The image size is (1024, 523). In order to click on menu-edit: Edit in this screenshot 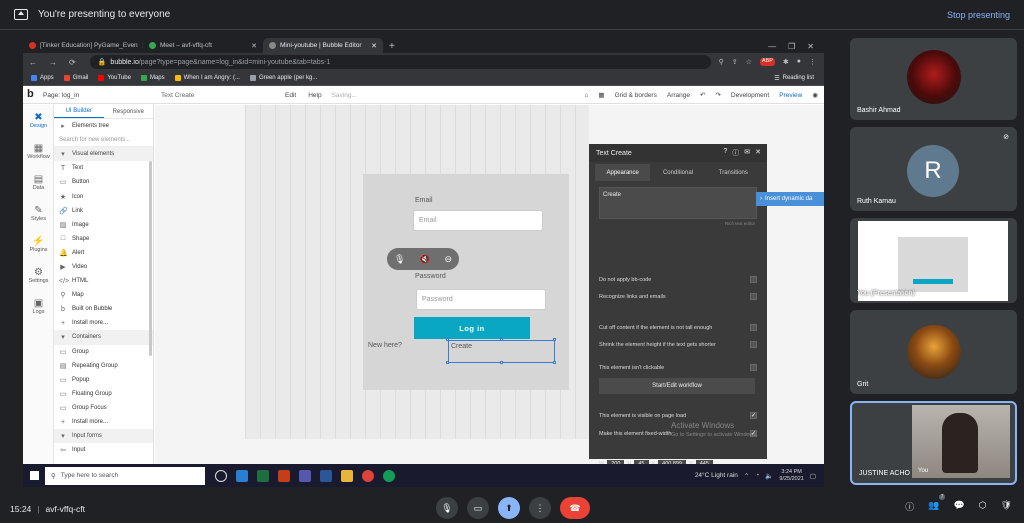, I will do `click(290, 95)`.